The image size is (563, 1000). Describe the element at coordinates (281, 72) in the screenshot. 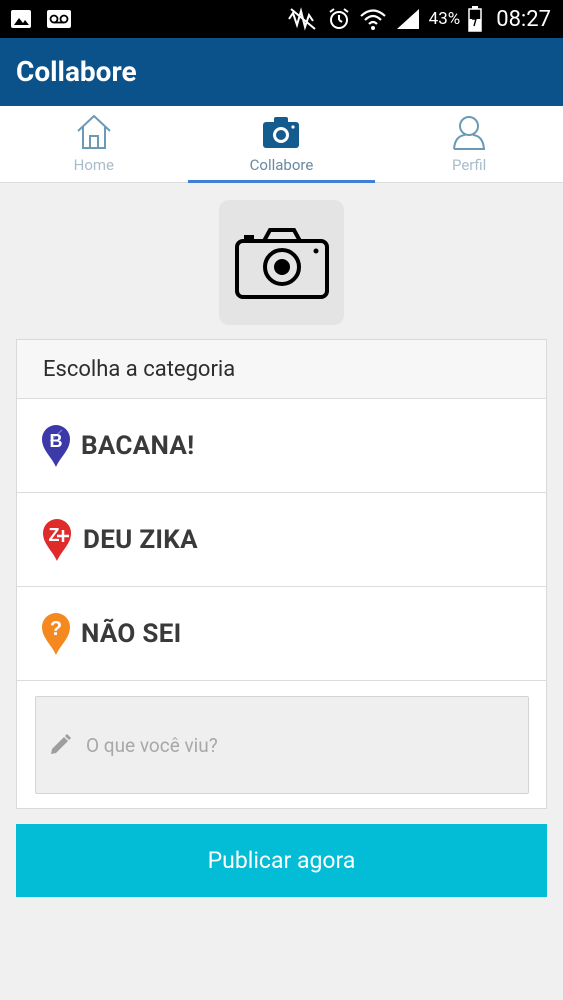

I see `app-bar: Collabore` at that location.